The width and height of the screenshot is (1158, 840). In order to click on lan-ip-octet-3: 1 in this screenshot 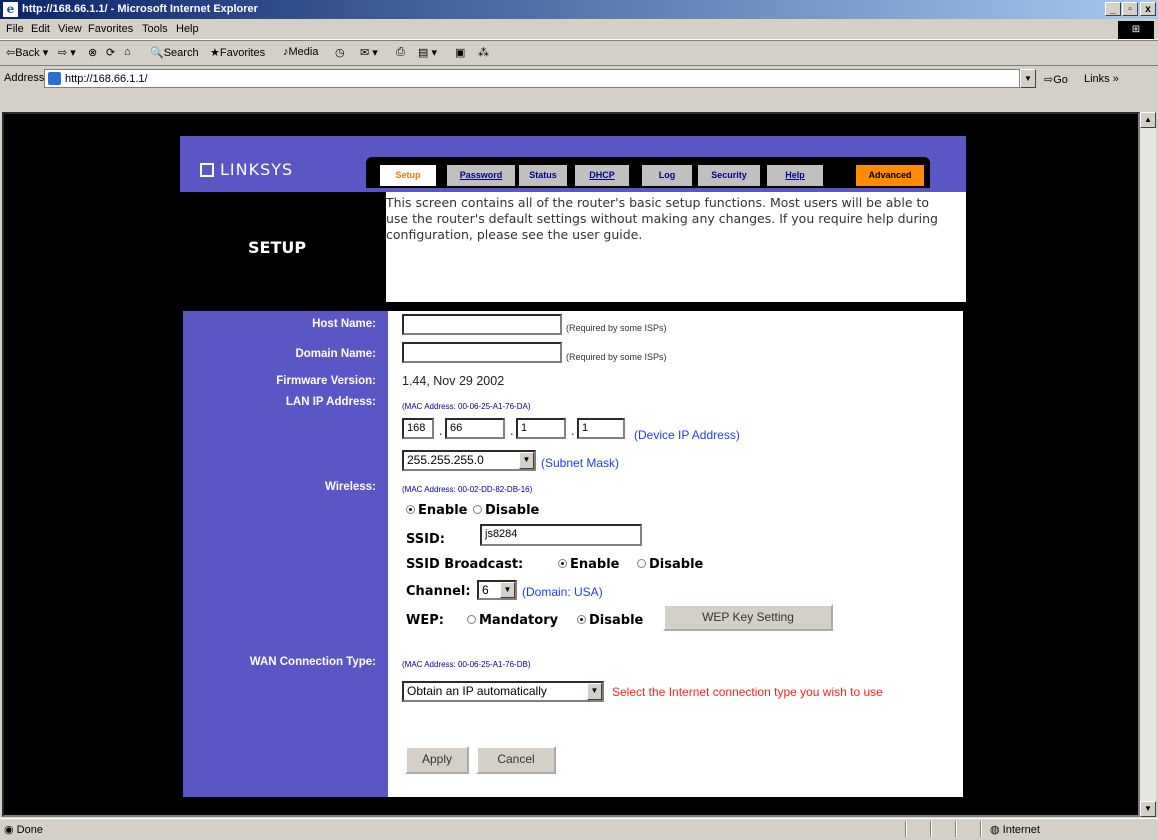, I will do `click(541, 428)`.